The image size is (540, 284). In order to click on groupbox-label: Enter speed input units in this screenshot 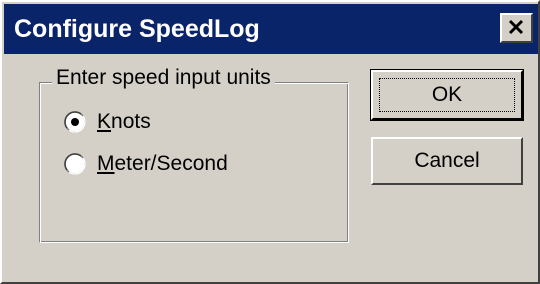, I will do `click(163, 78)`.